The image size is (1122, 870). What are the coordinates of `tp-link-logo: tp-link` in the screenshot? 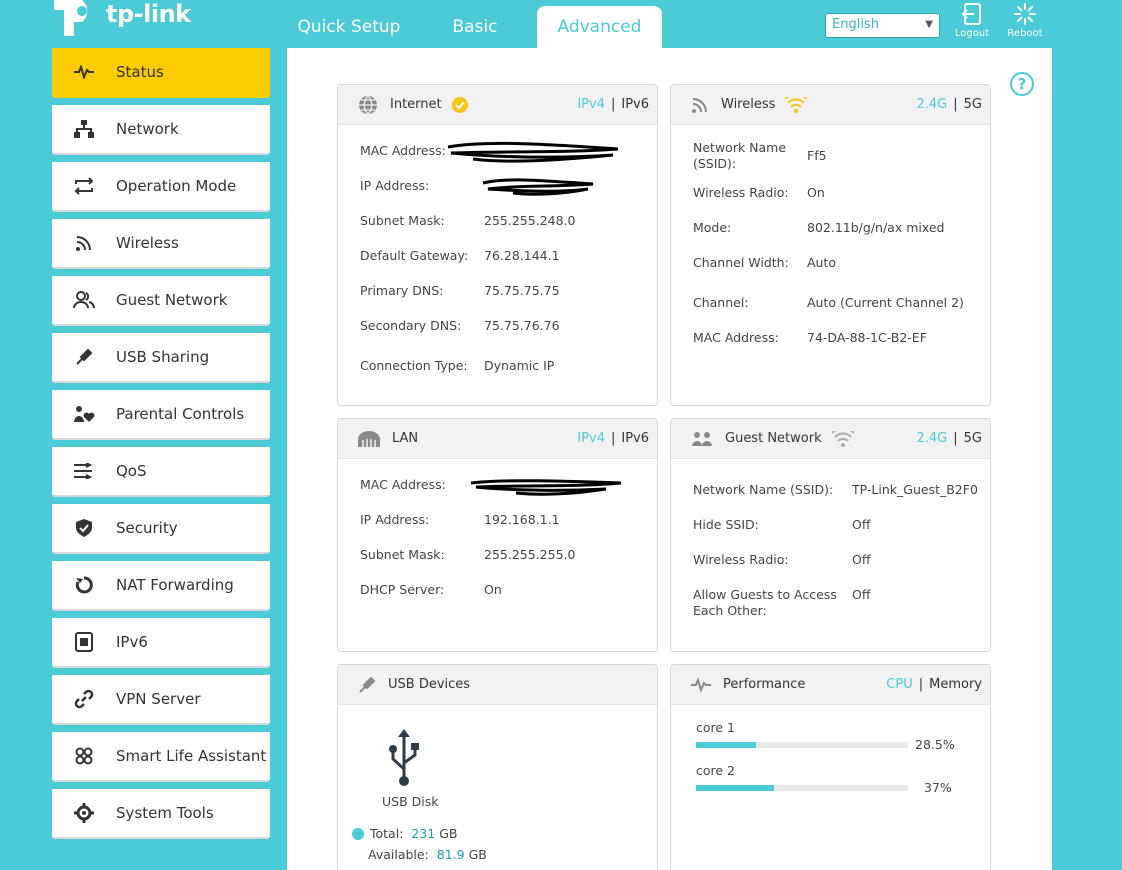 It's located at (122, 20).